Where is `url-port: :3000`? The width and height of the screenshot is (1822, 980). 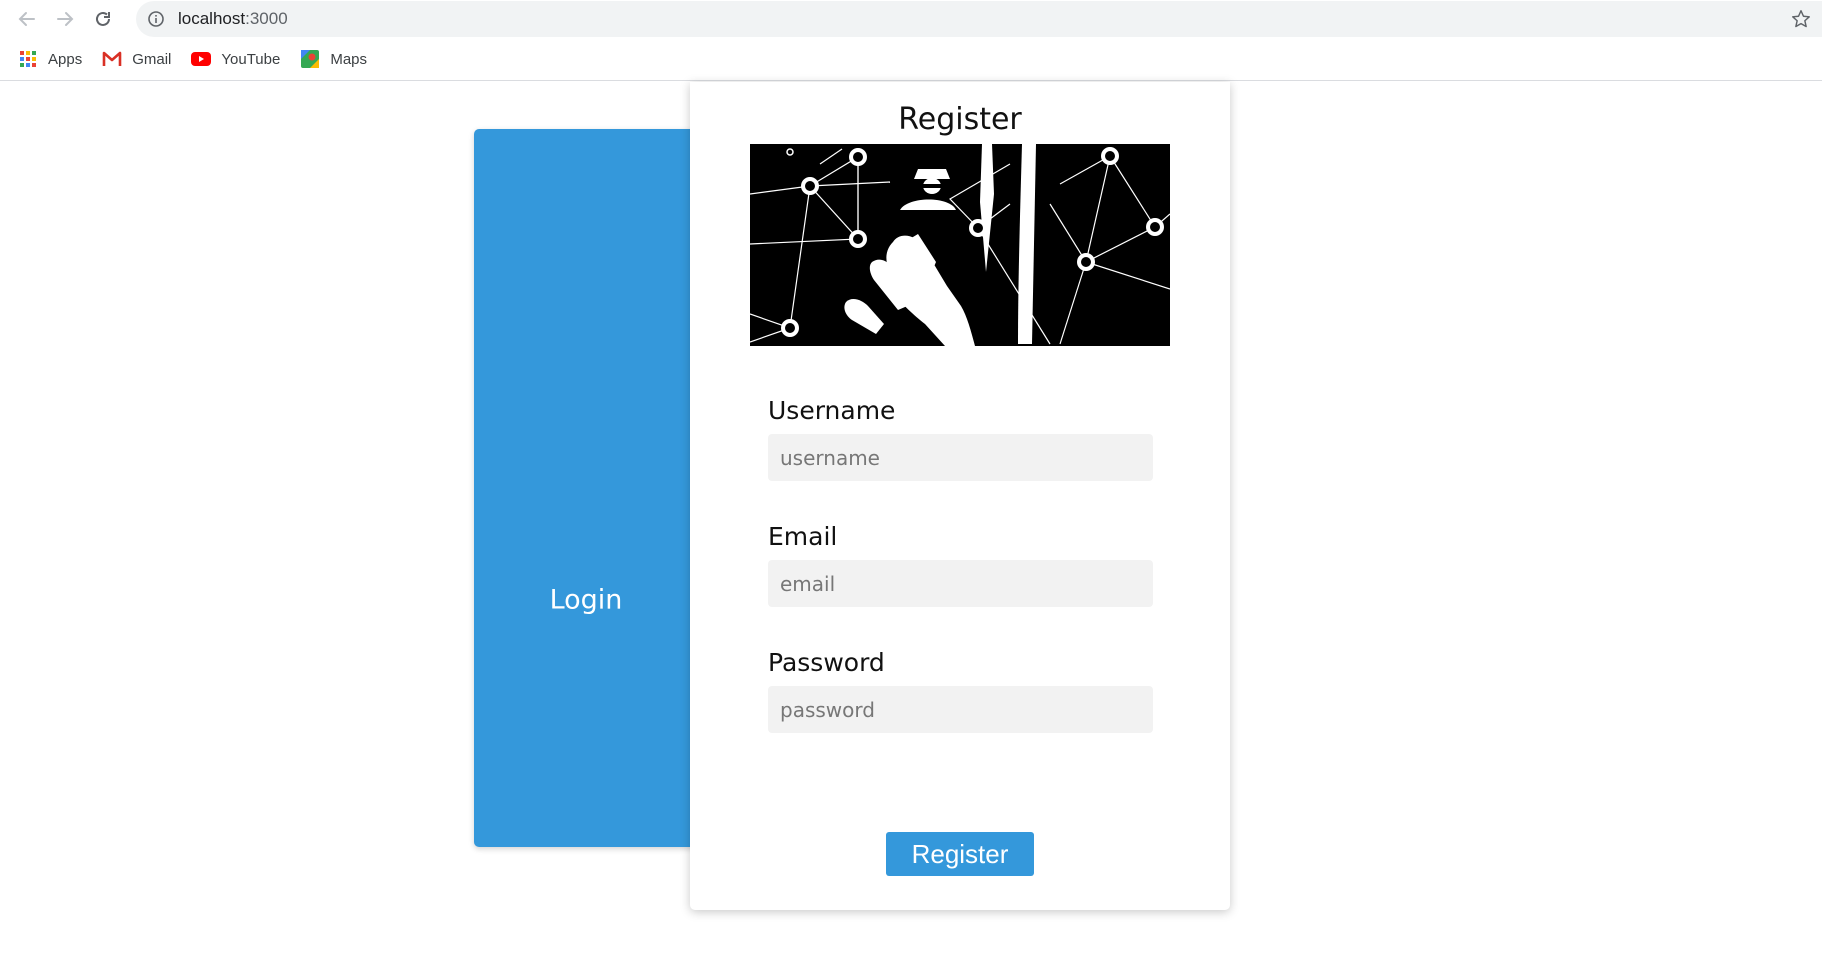 url-port: :3000 is located at coordinates (266, 18).